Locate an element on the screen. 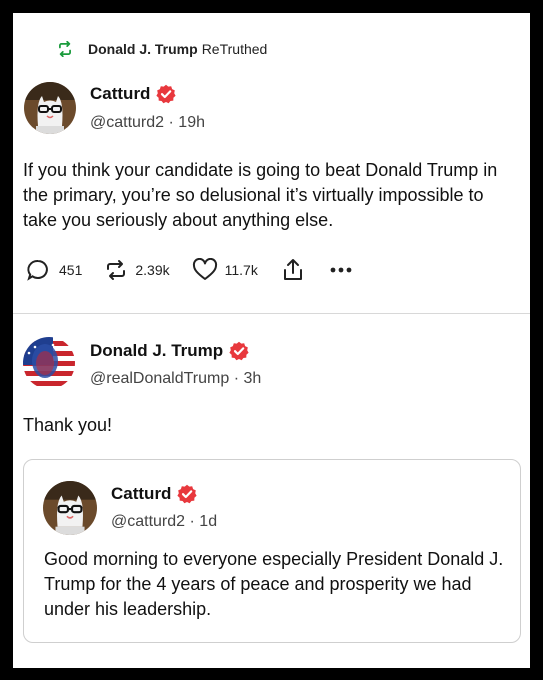 Image resolution: width=543 pixels, height=680 pixels. quote-sep: · is located at coordinates (192, 521).